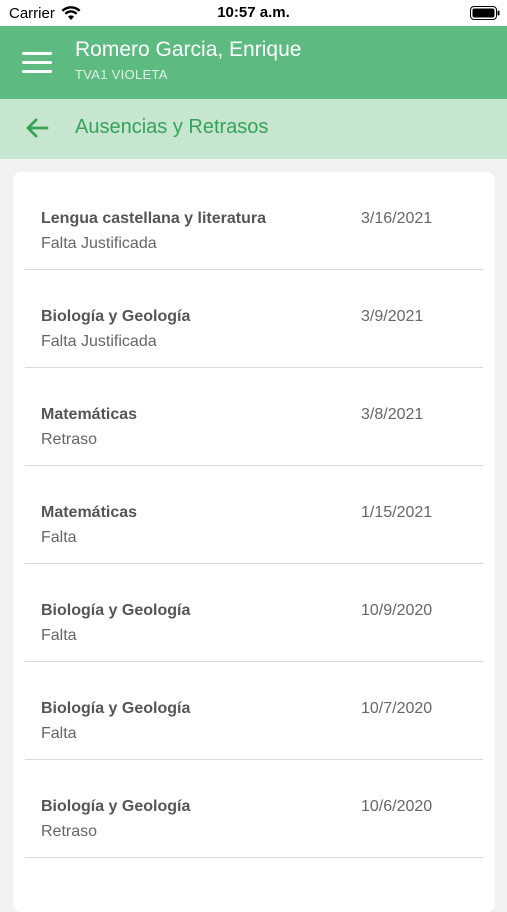  What do you see at coordinates (397, 218) in the screenshot?
I see `absence-date: 3/16/2021` at bounding box center [397, 218].